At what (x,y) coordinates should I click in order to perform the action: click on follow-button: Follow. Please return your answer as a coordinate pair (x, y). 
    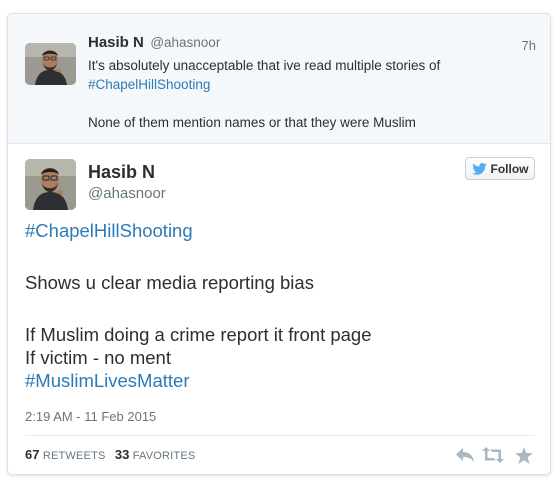
    Looking at the image, I should click on (500, 168).